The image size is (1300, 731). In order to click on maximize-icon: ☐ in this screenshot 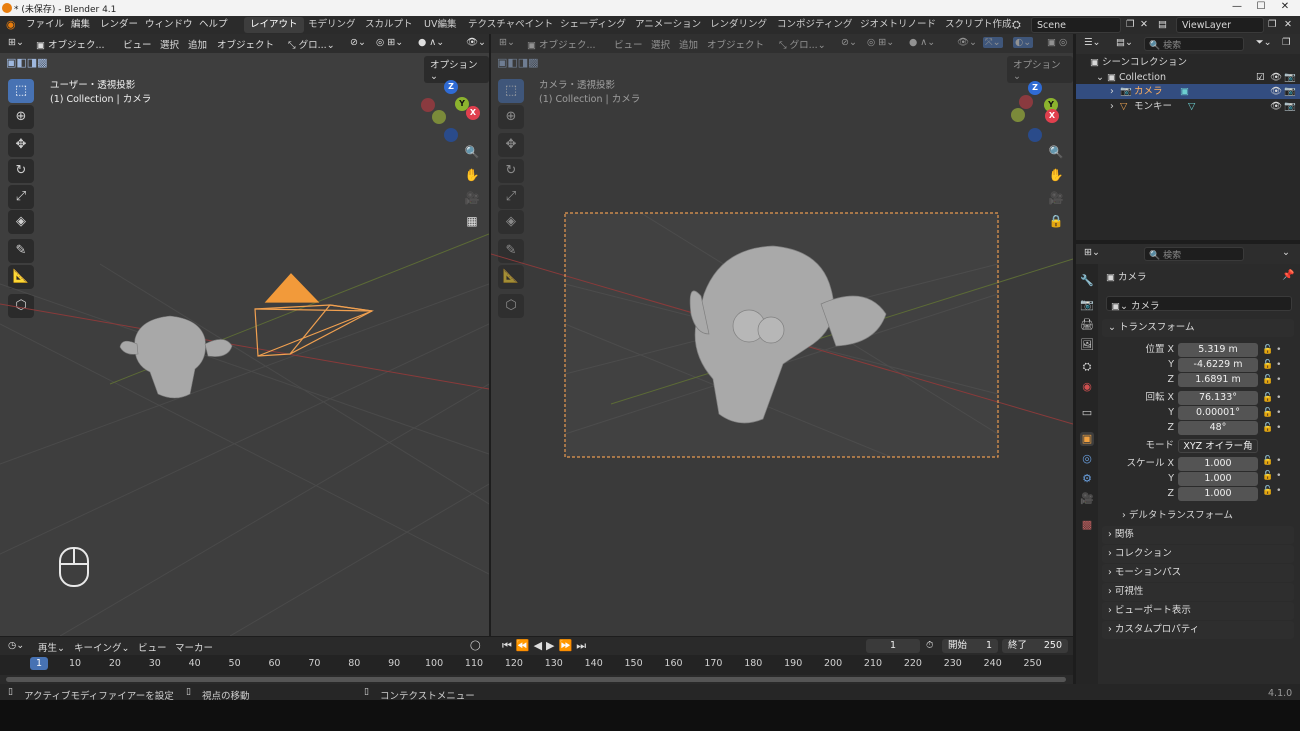, I will do `click(1261, 8)`.